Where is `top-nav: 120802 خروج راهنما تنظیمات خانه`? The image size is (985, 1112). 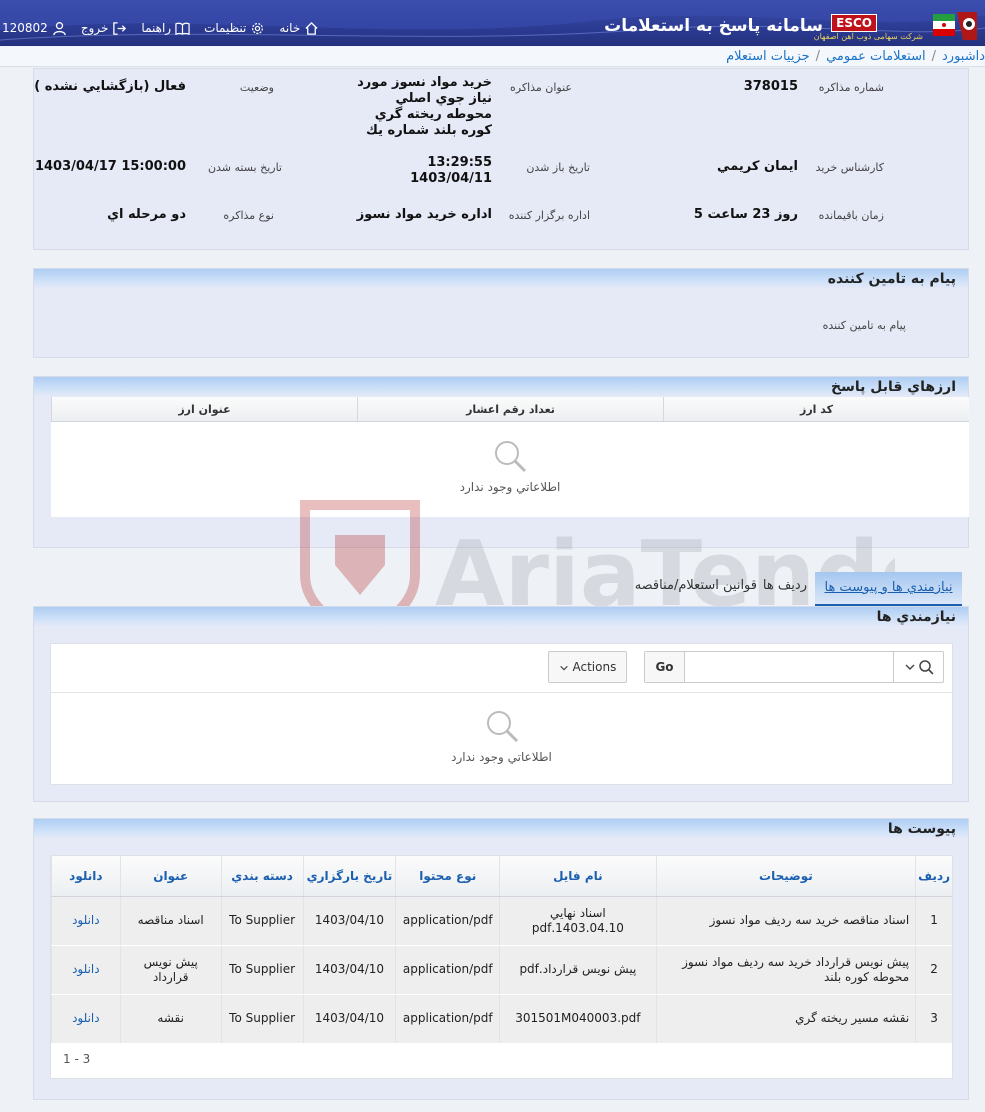 top-nav: 120802 خروج راهنما تنظیمات خانه is located at coordinates (160, 28).